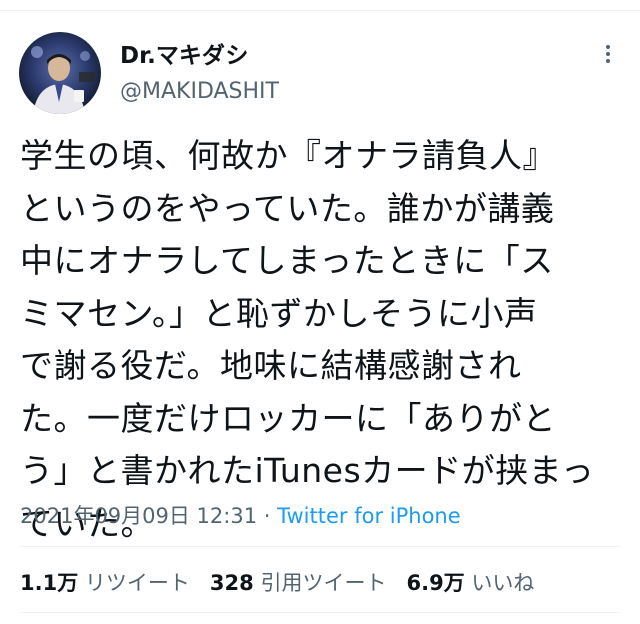 The width and height of the screenshot is (640, 624). I want to click on engagement-stats: 1.1万 リツイート 328 引用ツイート 6.9万 いいね, so click(277, 582).